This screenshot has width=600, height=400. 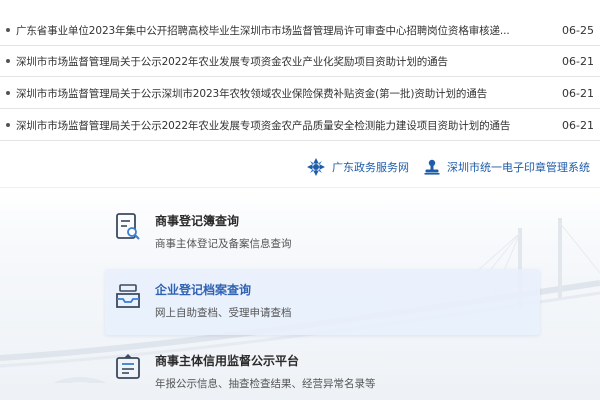 What do you see at coordinates (128, 367) in the screenshot?
I see `credit-bulletin-icon` at bounding box center [128, 367].